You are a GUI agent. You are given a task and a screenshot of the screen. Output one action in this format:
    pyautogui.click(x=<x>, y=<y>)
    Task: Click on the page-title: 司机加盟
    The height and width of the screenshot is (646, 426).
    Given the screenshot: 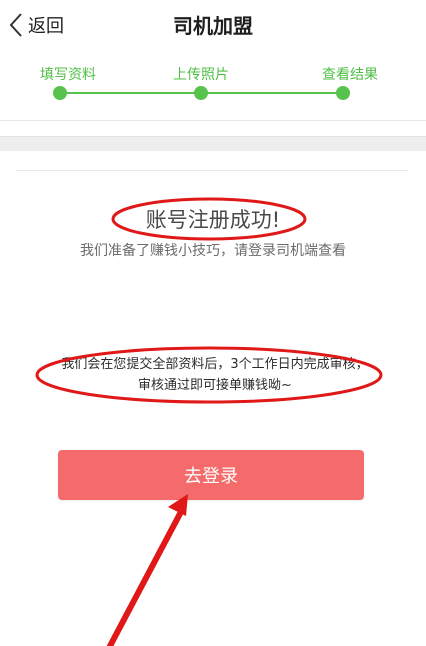 What is the action you would take?
    pyautogui.click(x=213, y=26)
    